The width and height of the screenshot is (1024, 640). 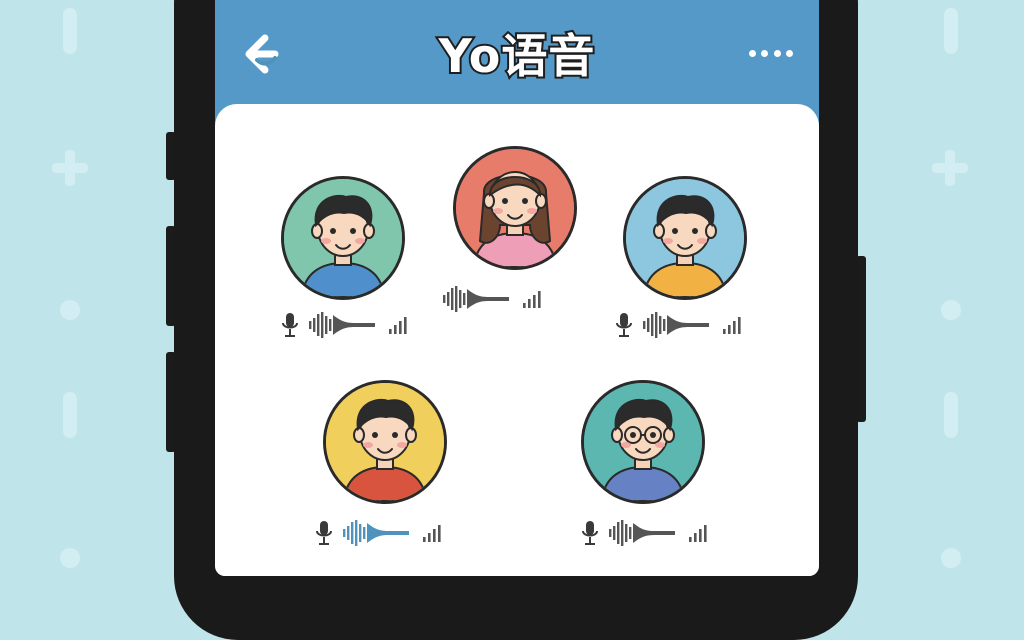 What do you see at coordinates (685, 238) in the screenshot?
I see `participant-avatar-p3` at bounding box center [685, 238].